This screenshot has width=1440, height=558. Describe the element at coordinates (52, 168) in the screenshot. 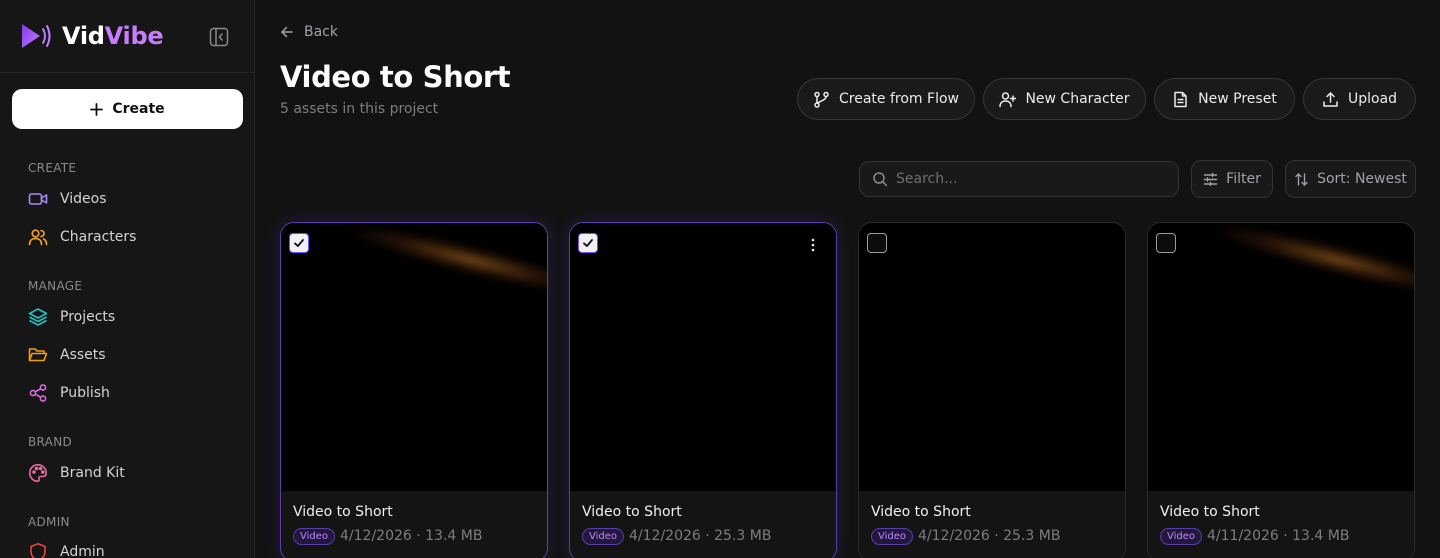

I see `section-label-create: CREATE` at that location.